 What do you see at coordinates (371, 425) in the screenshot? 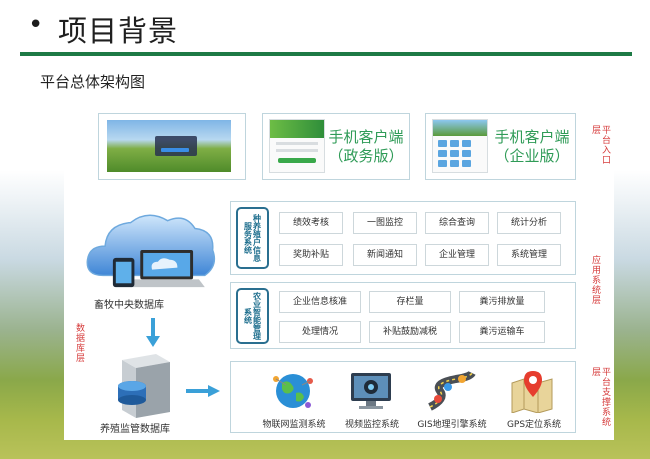
I see `support-label: 视频监控系统` at bounding box center [371, 425].